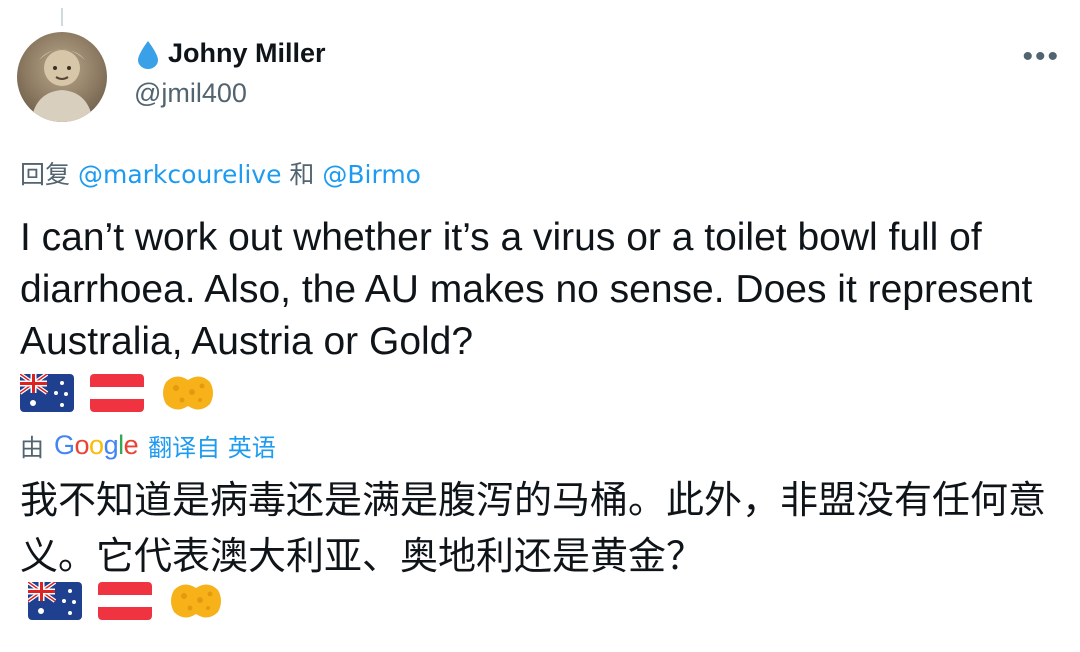  Describe the element at coordinates (180, 174) in the screenshot. I see `mention-link-markcourelive: @markcourelive` at that location.